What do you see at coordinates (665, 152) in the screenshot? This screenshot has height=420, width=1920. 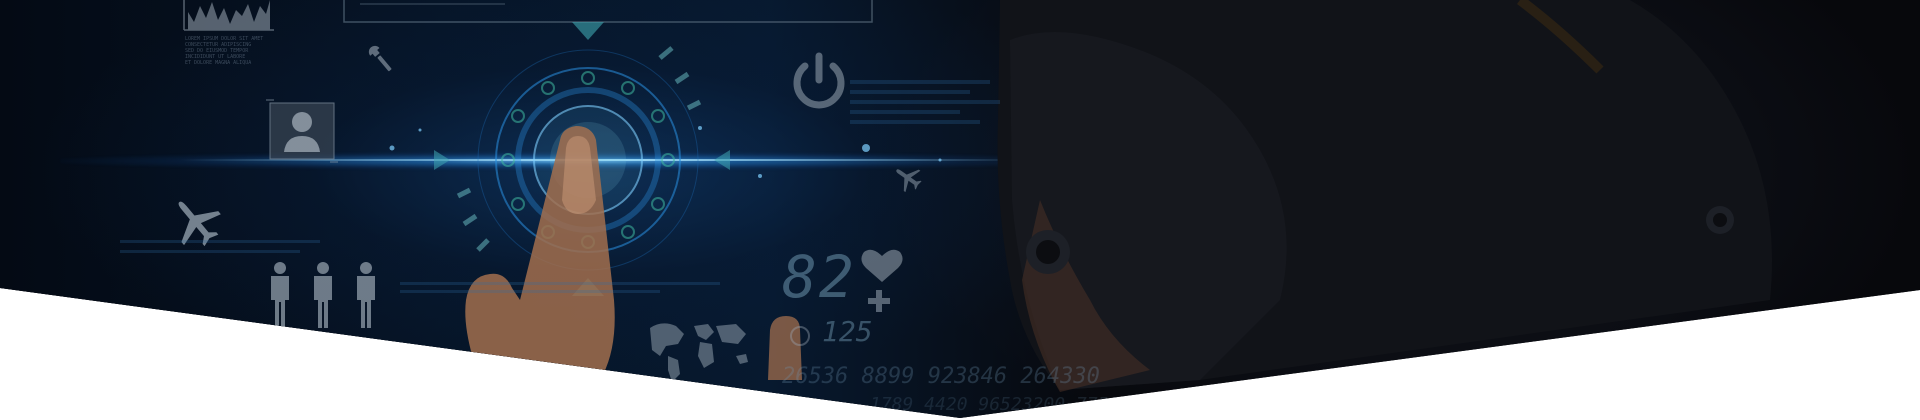 I see `sparkle-dots` at bounding box center [665, 152].